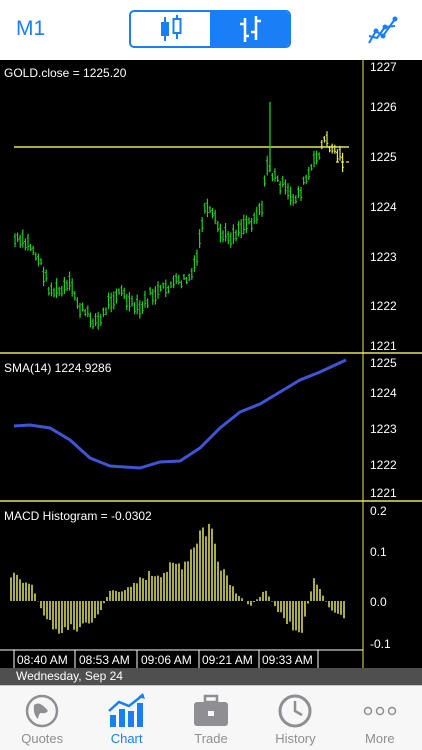 This screenshot has height=750, width=422. I want to click on indicators-icon, so click(382, 30).